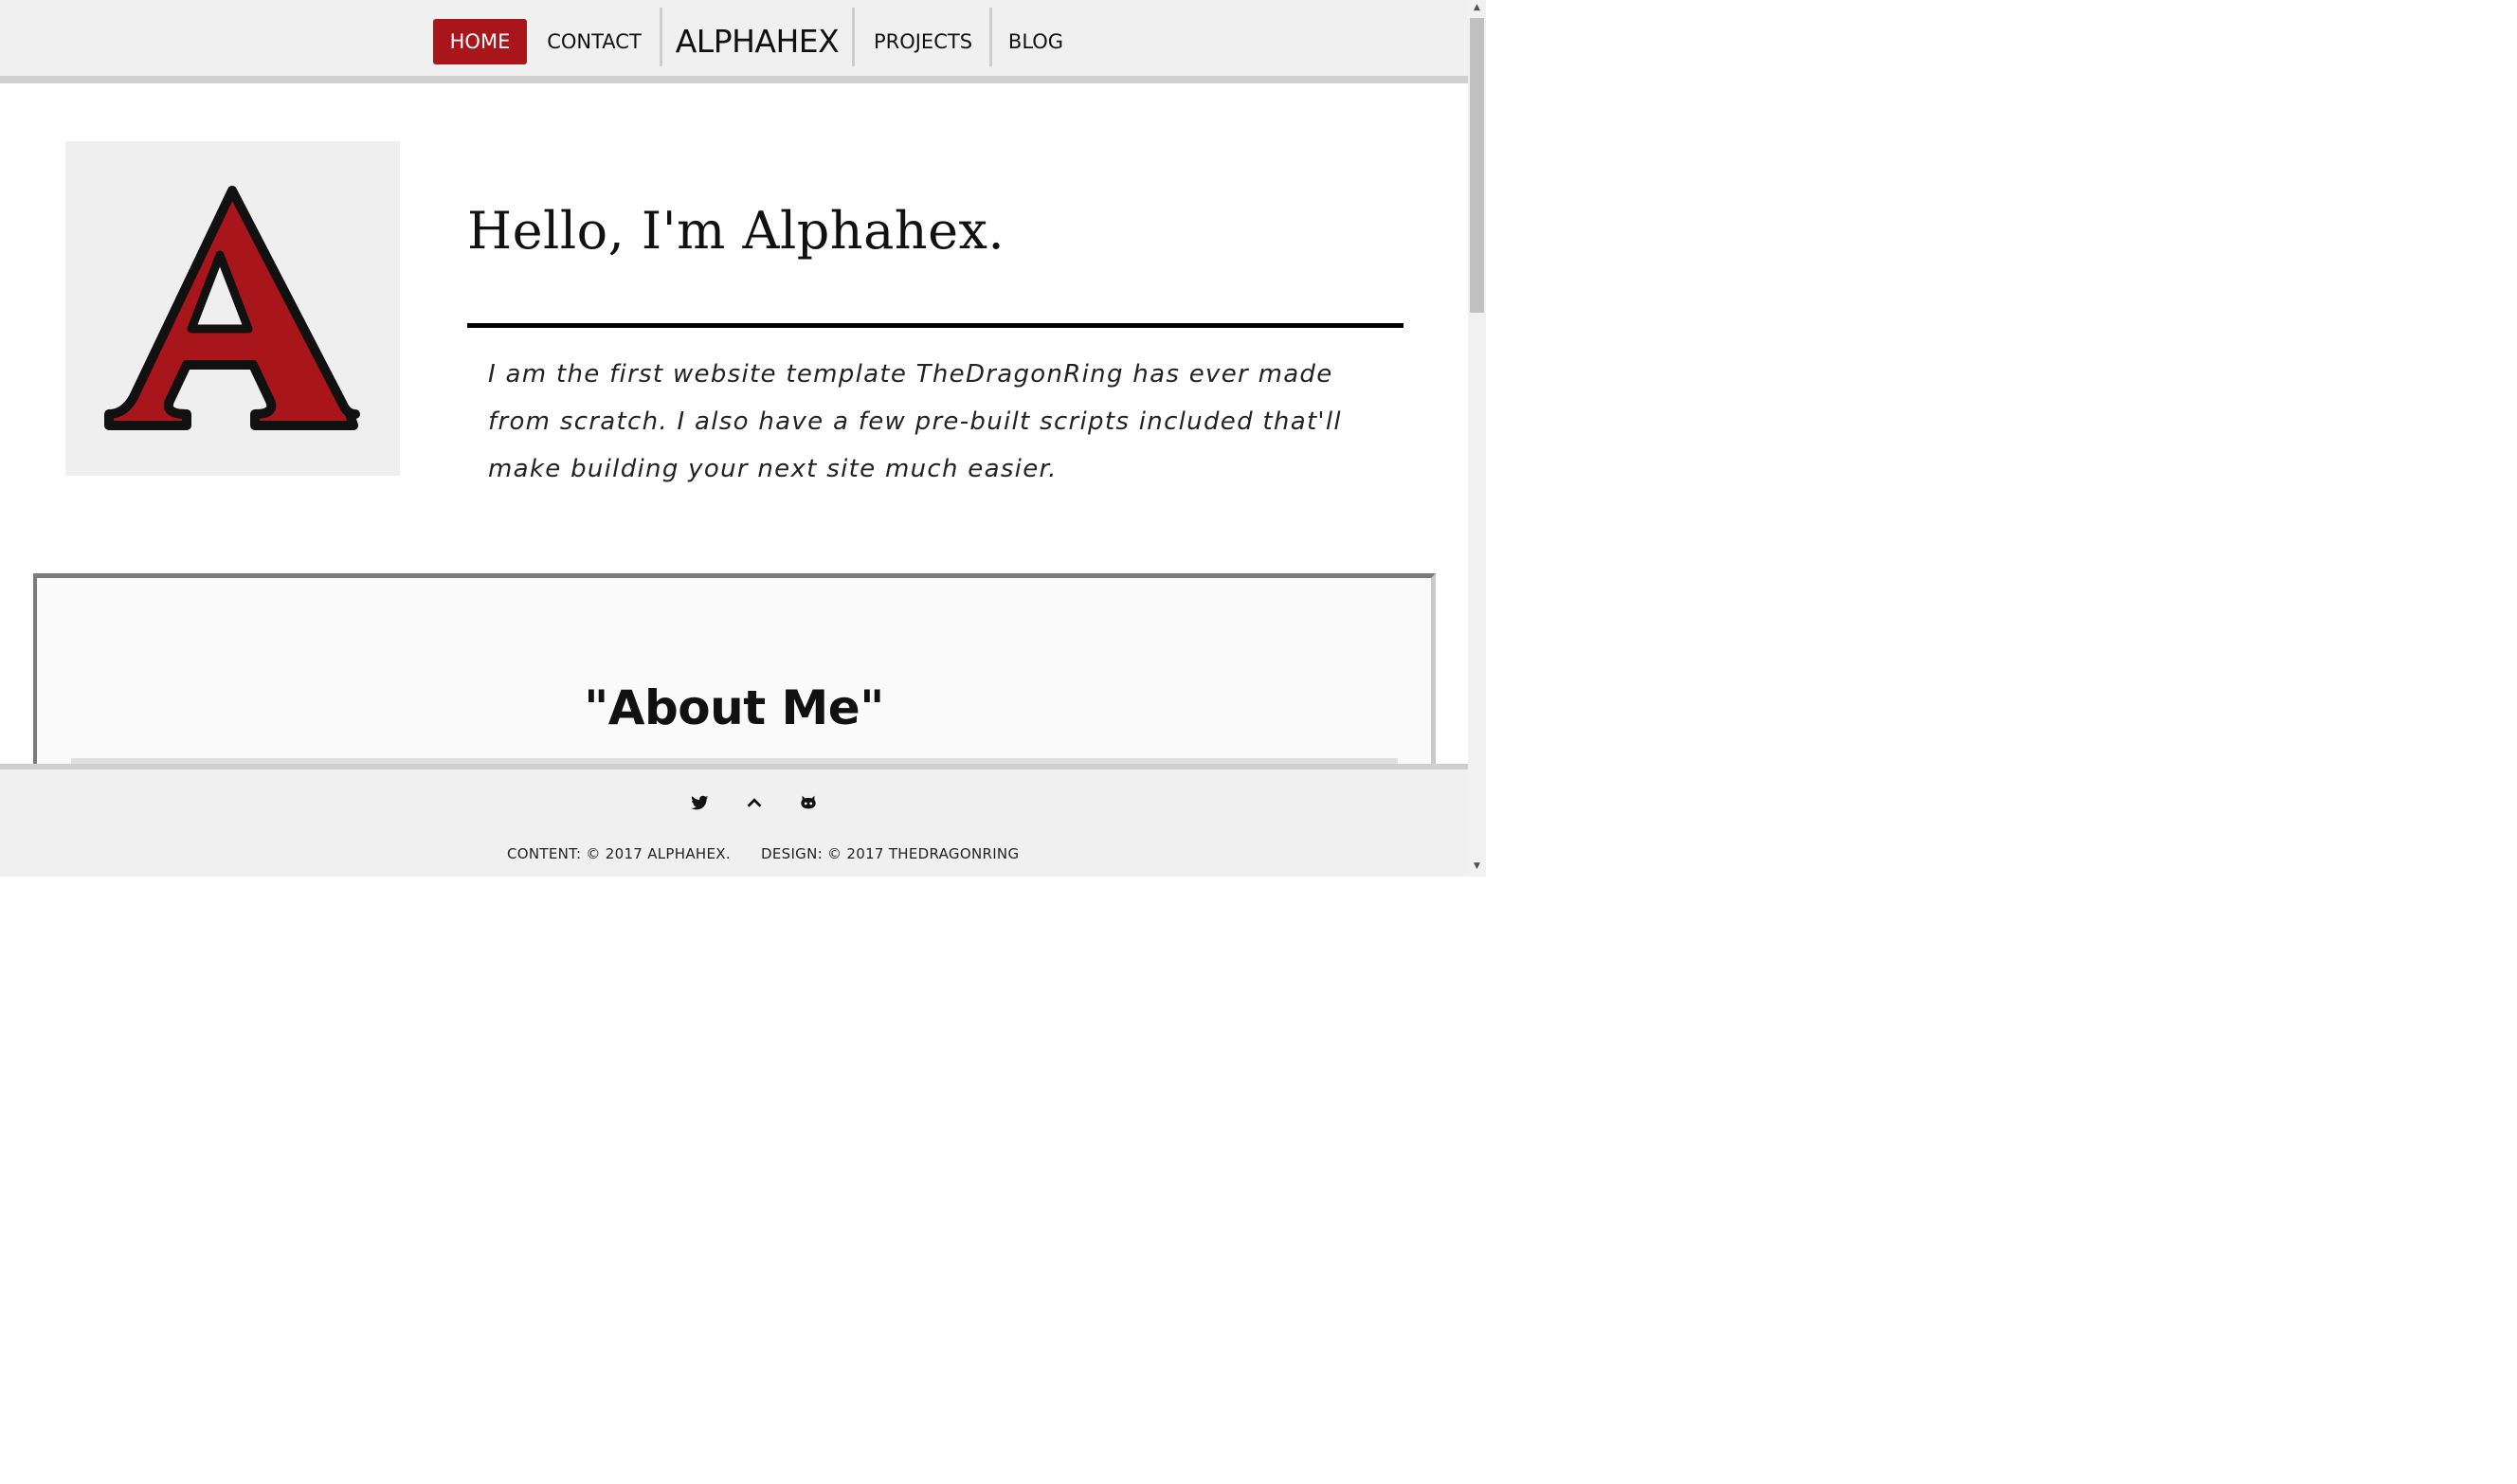  What do you see at coordinates (736, 231) in the screenshot?
I see `hero-title: Hello, I'm Alphahex.` at bounding box center [736, 231].